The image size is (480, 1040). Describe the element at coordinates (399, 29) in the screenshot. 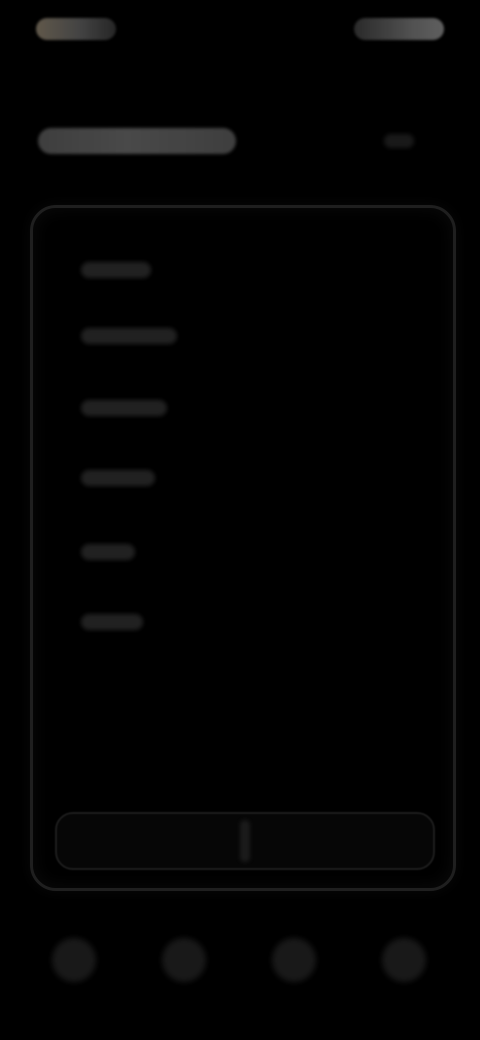

I see `status-indicators` at that location.